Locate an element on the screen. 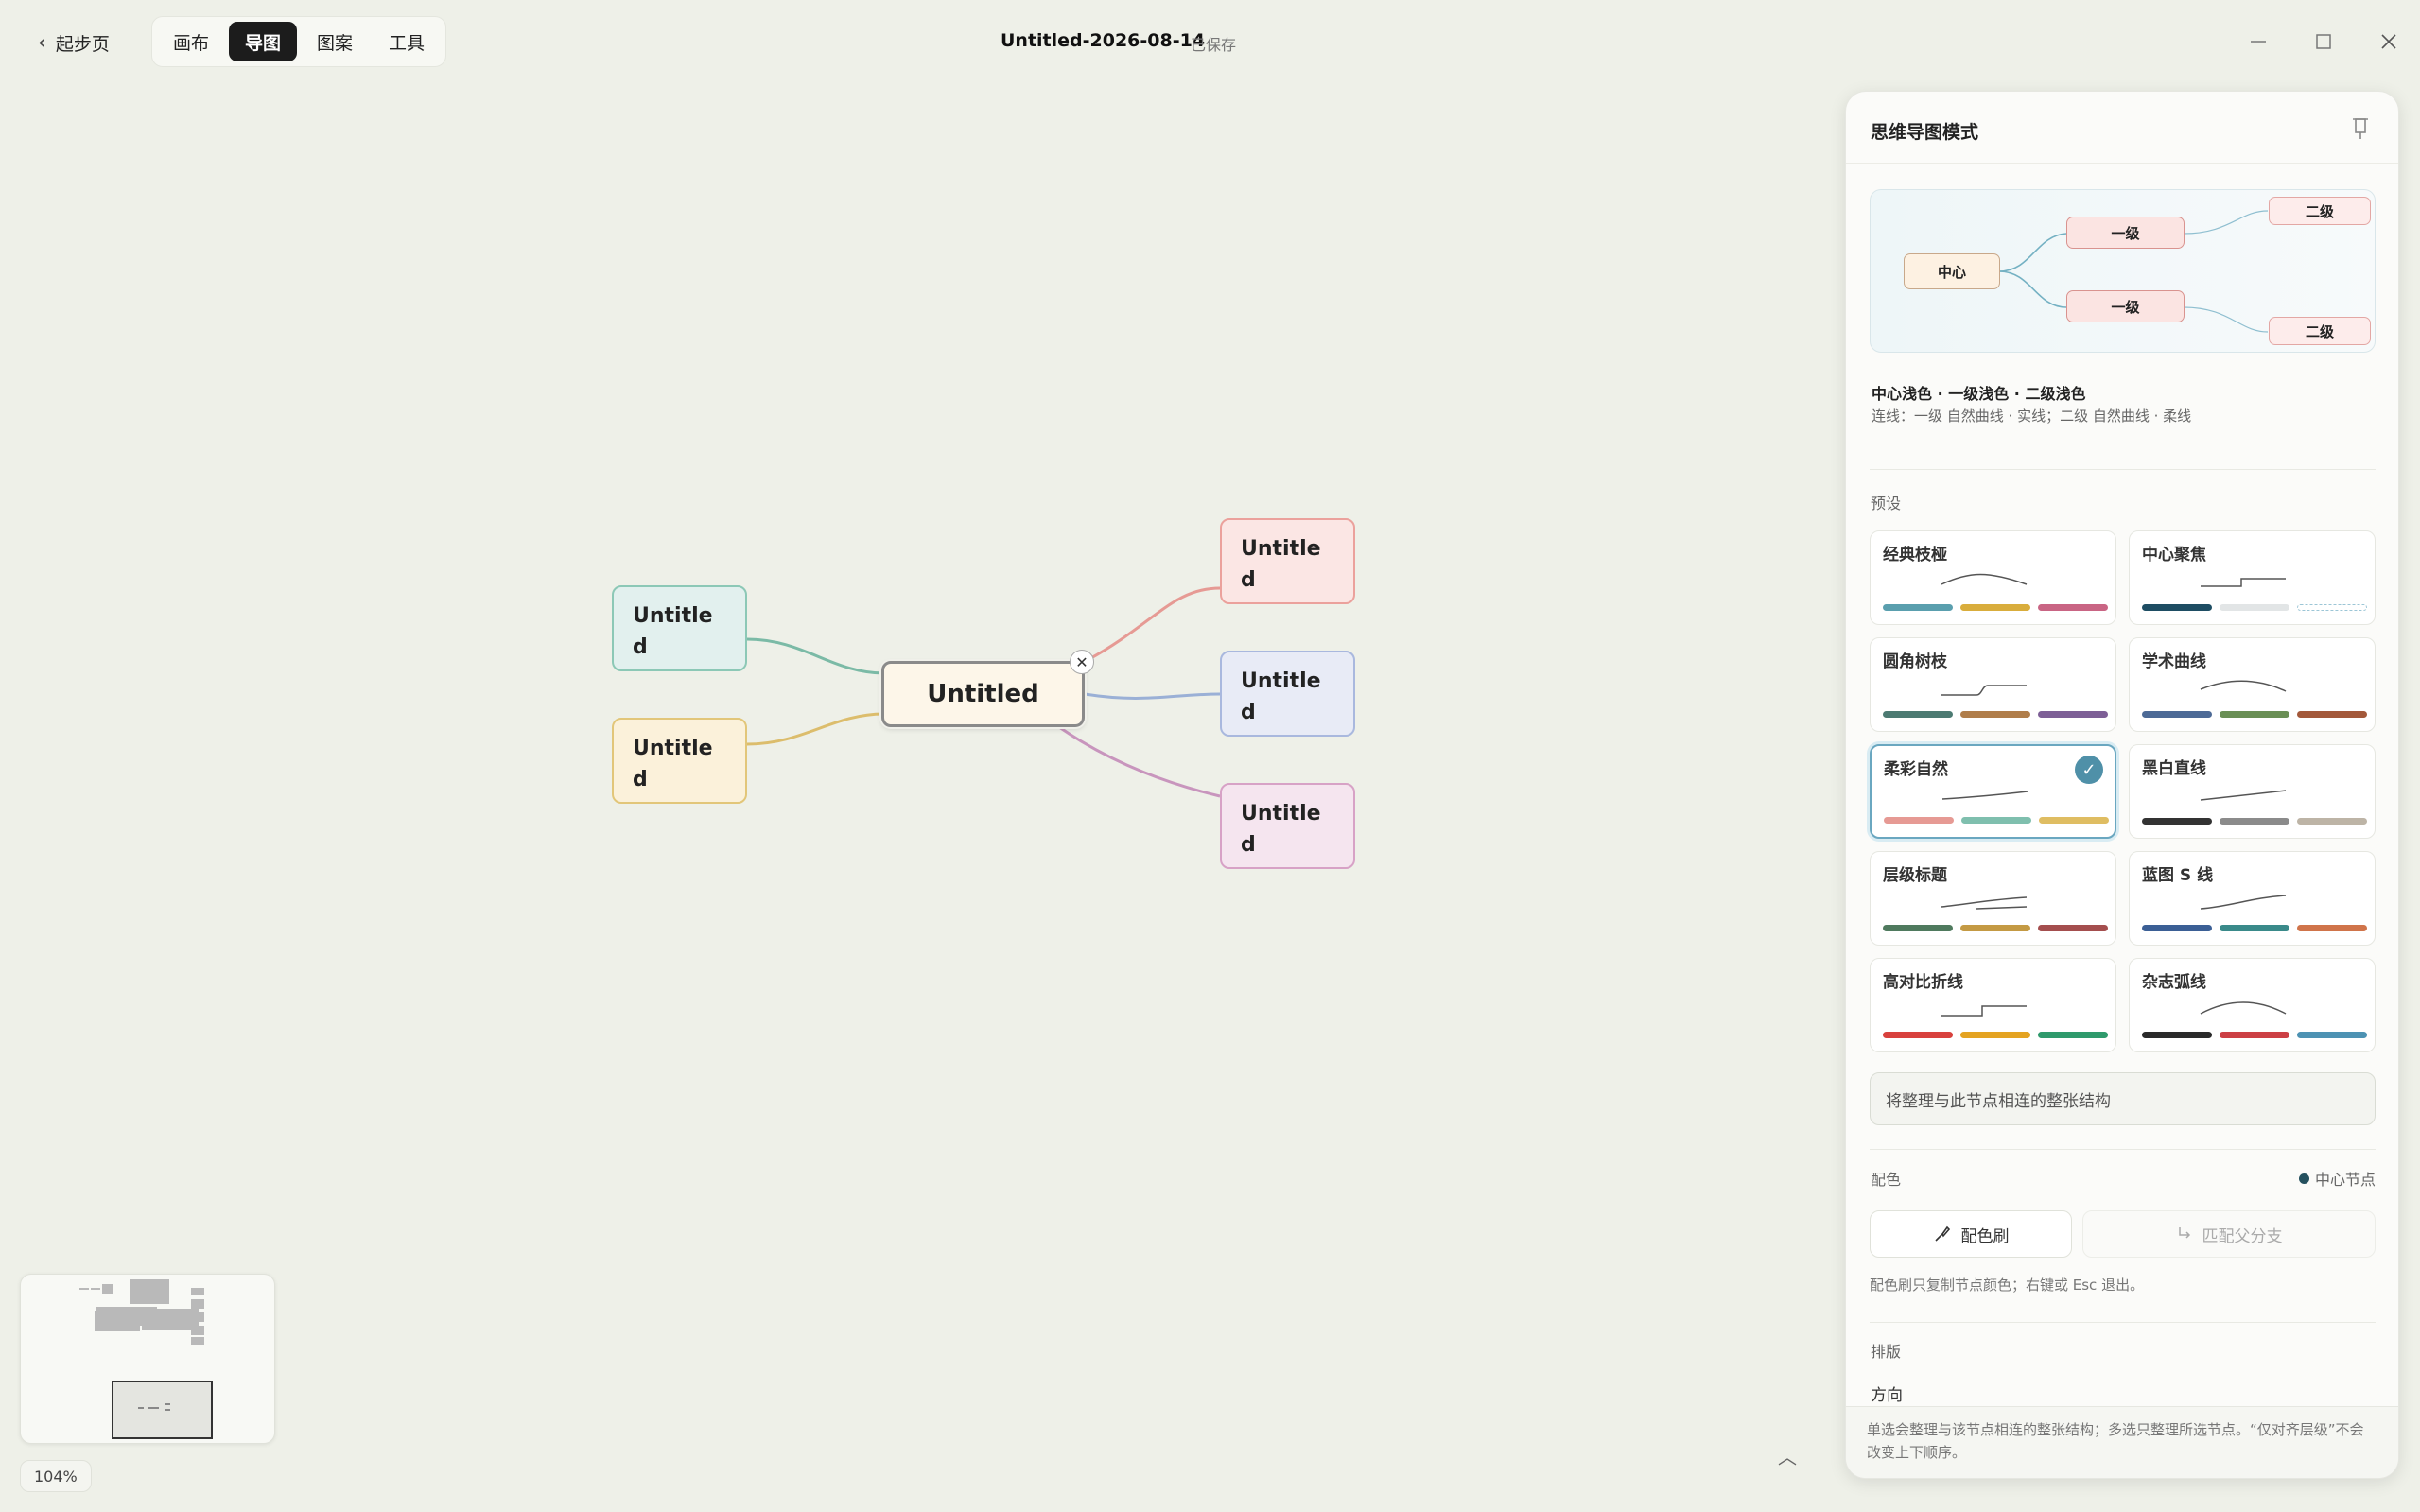 The width and height of the screenshot is (2420, 1512). minimize-window-button is located at coordinates (2258, 42).